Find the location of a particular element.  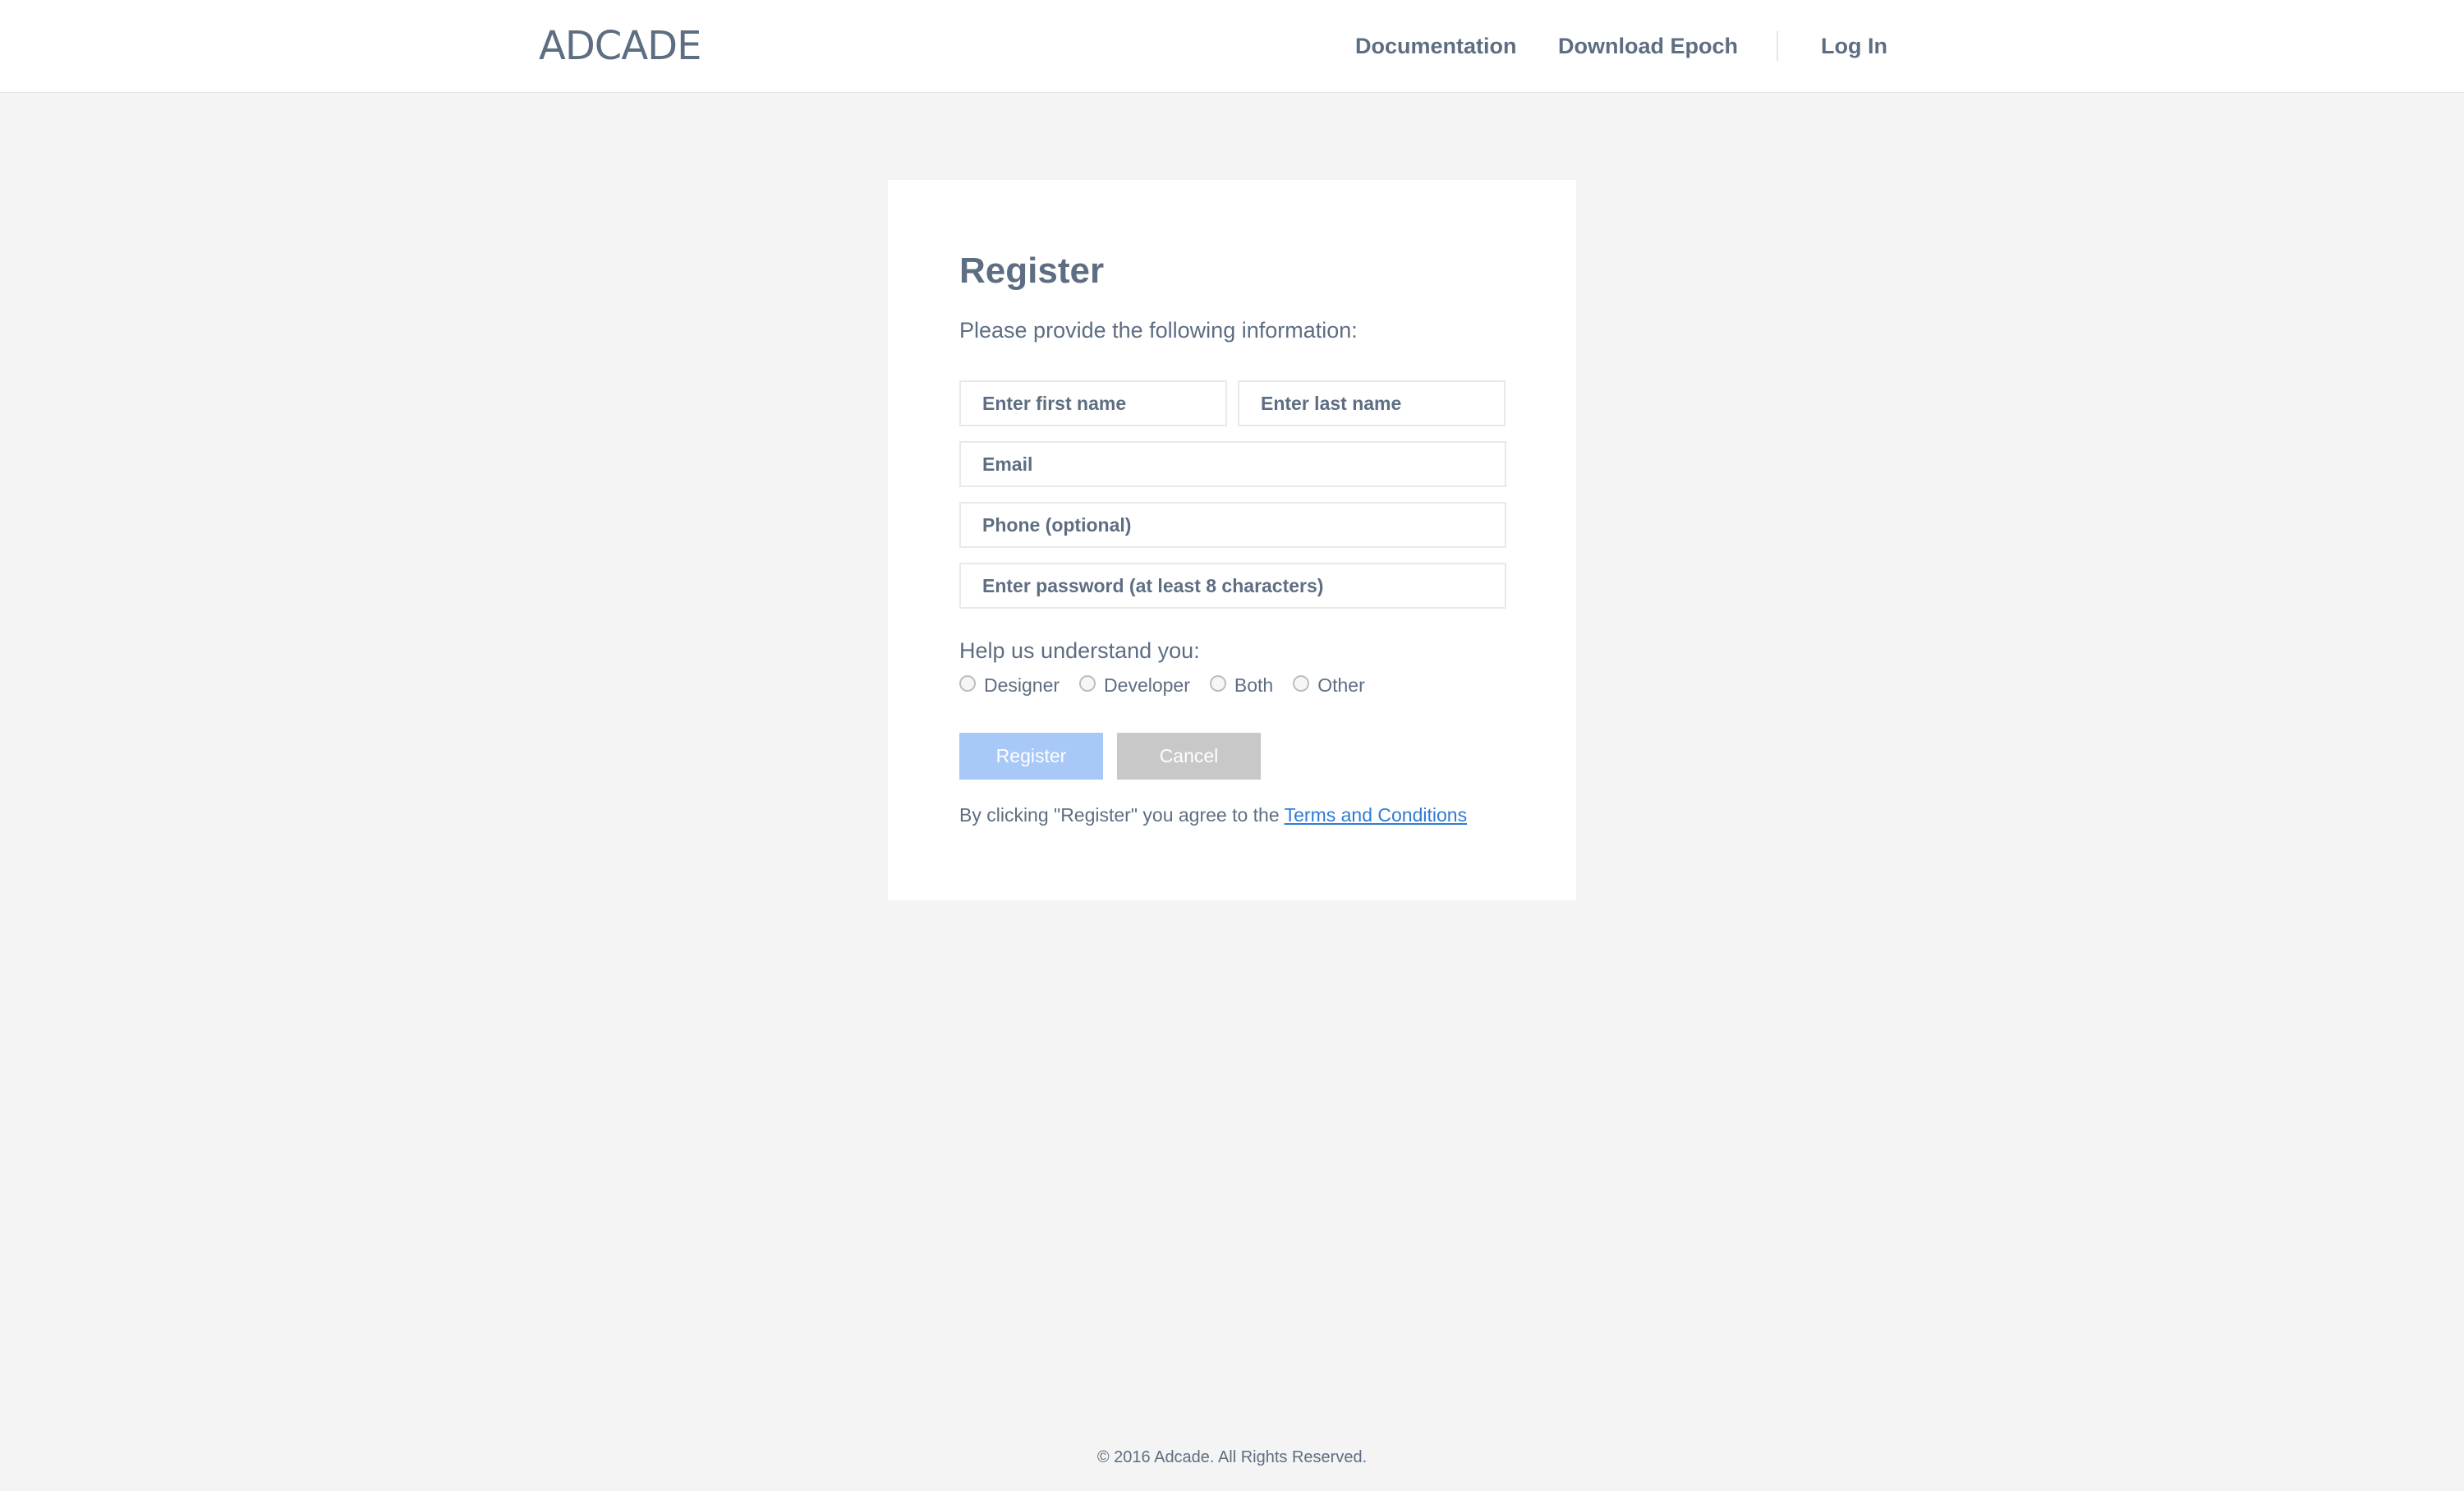

logo-text: ADCADE is located at coordinates (620, 46).